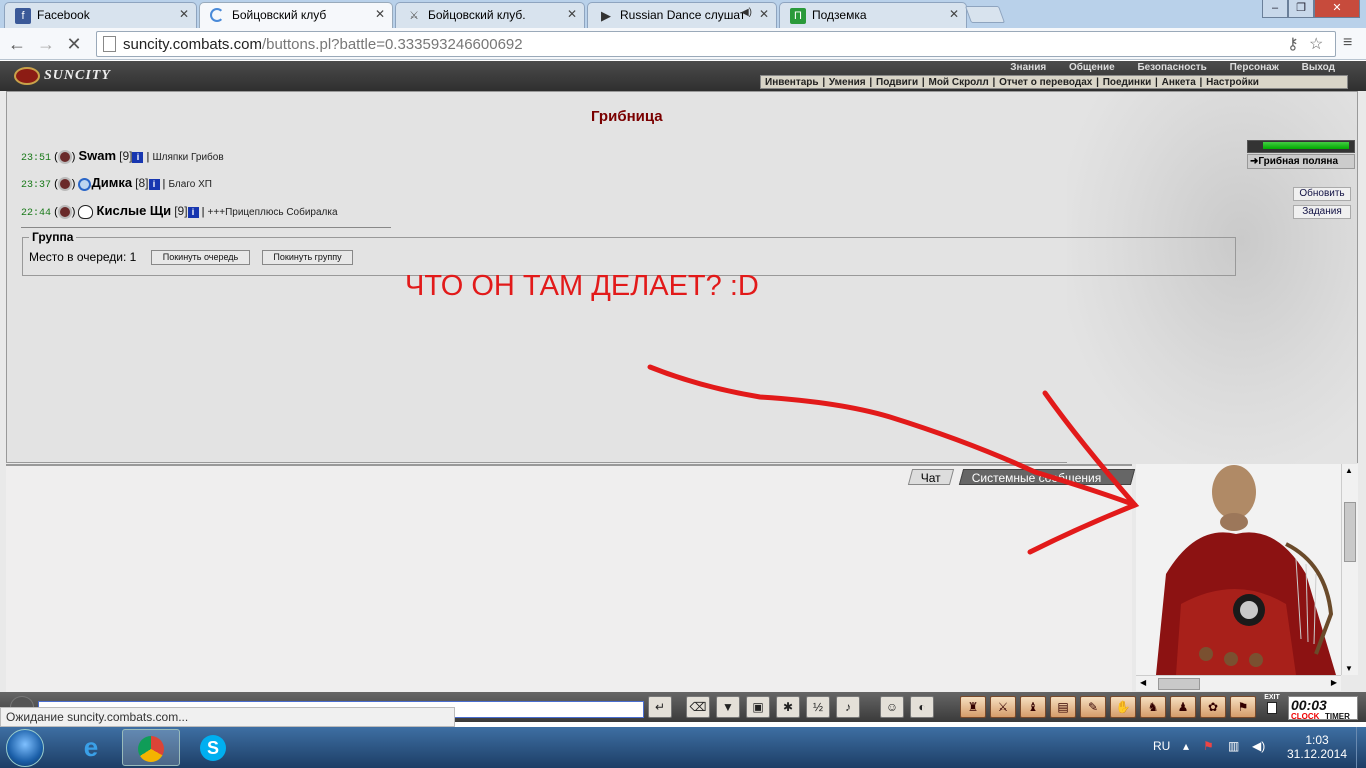 The image size is (1366, 768). I want to click on minimize-button: –, so click(1275, 9).